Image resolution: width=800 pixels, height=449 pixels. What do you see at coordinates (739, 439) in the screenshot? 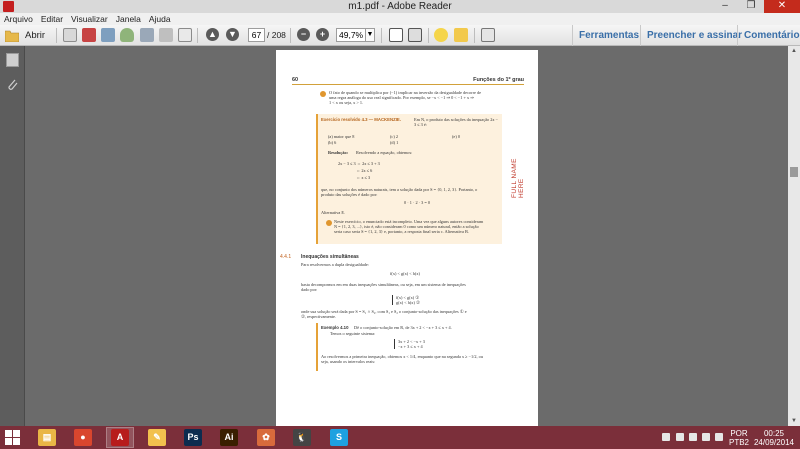
I see `input-language: POR PTB2` at bounding box center [739, 439].